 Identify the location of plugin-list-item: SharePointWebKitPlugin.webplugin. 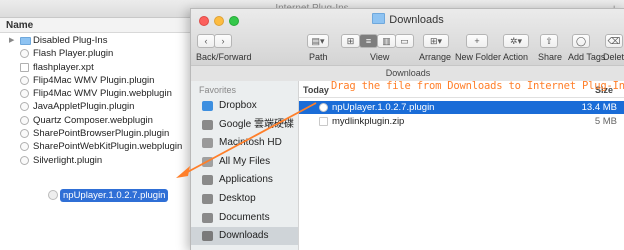
(95, 146).